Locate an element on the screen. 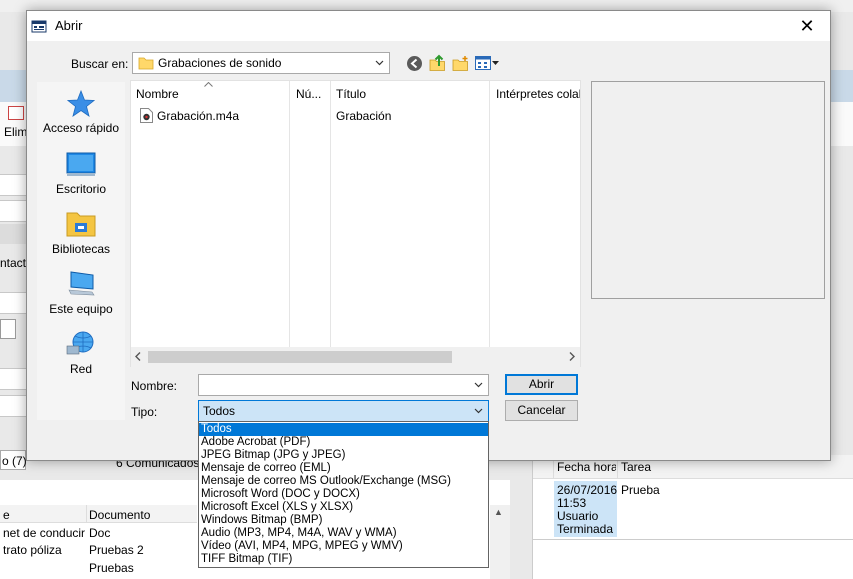 The width and height of the screenshot is (853, 579). file-name-label: Nombre: is located at coordinates (154, 386).